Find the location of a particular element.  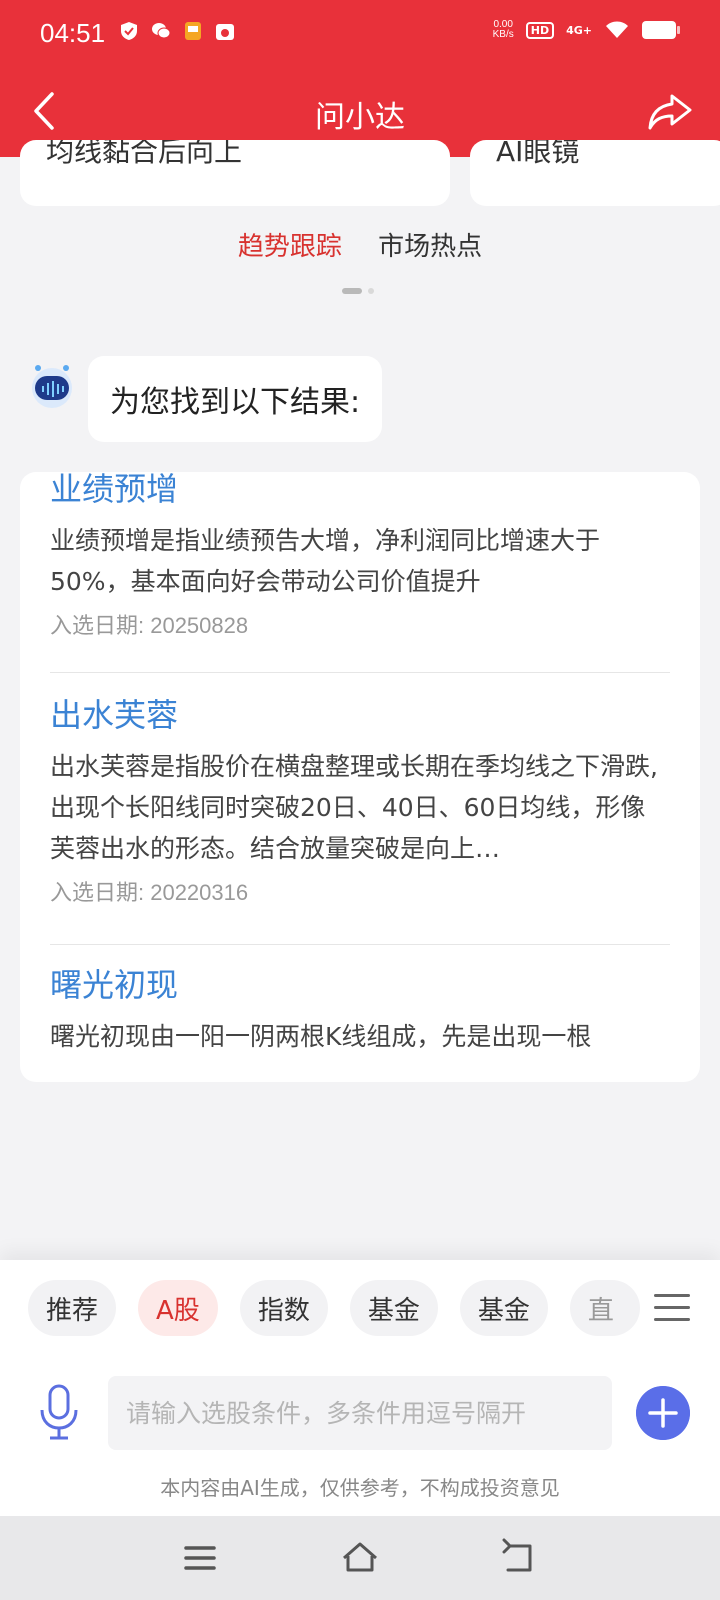

page-dot-active is located at coordinates (352, 291).